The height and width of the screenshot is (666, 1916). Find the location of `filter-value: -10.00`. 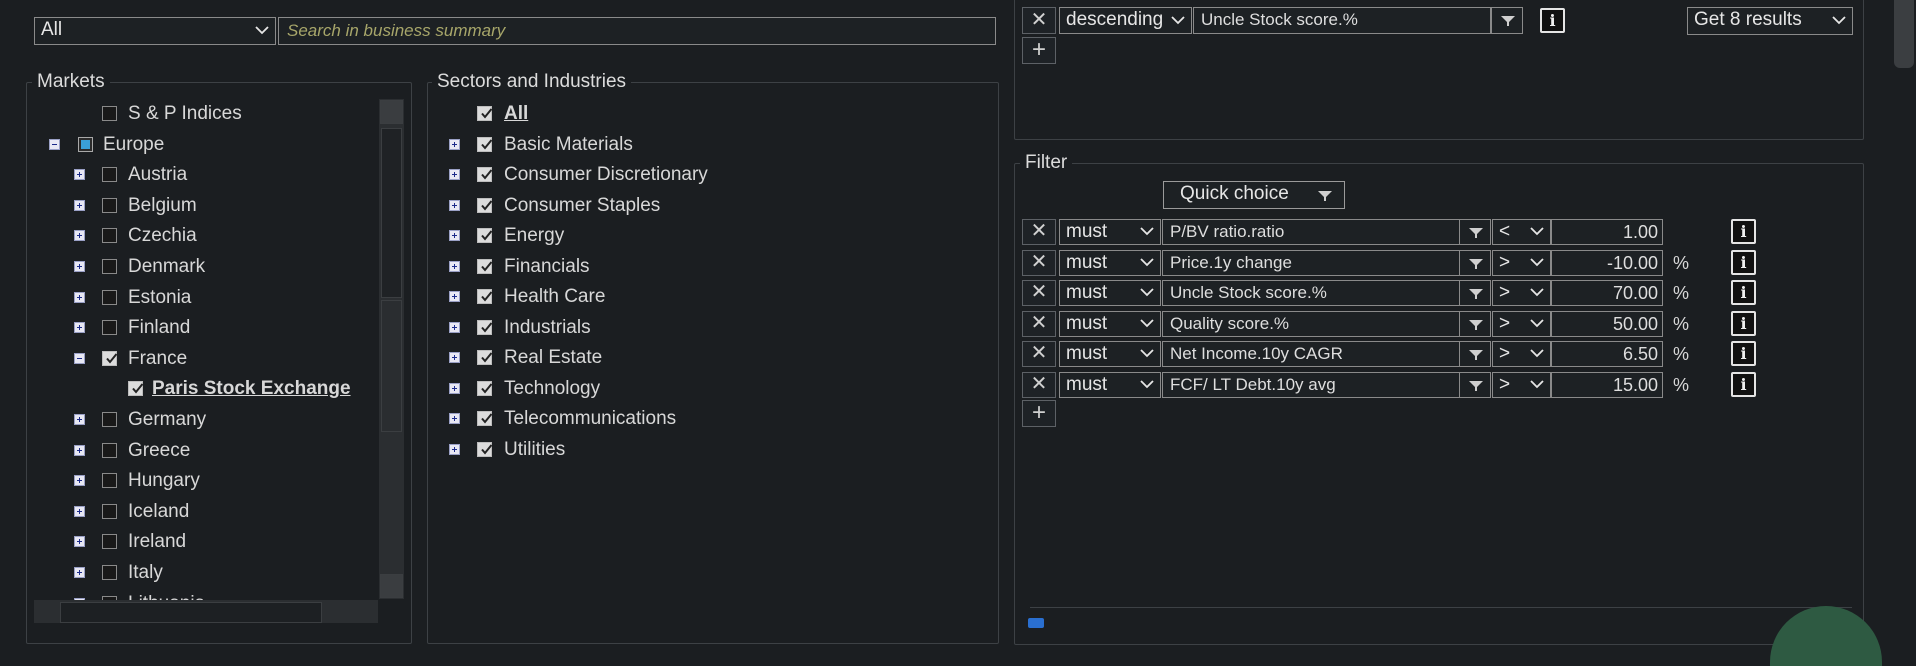

filter-value: -10.00 is located at coordinates (1632, 262).